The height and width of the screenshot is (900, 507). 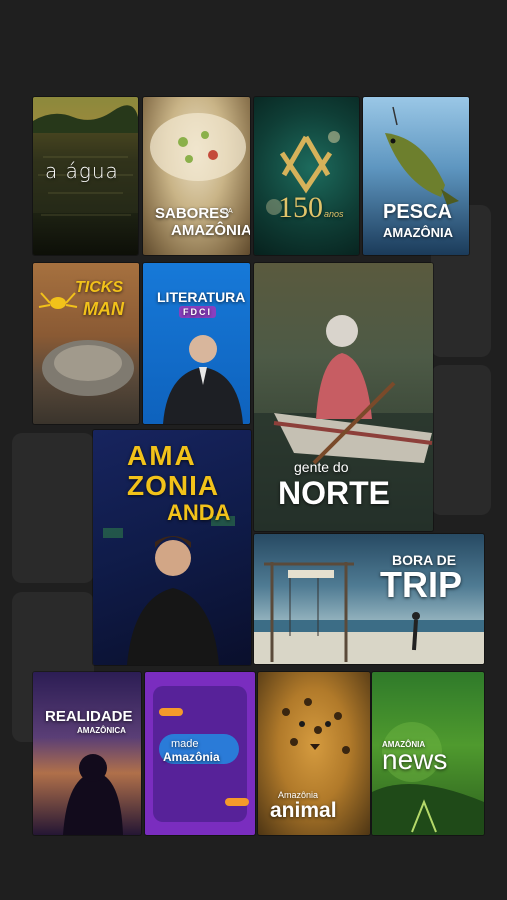 What do you see at coordinates (228, 211) in the screenshot?
I see `tile-title-small: DA` at bounding box center [228, 211].